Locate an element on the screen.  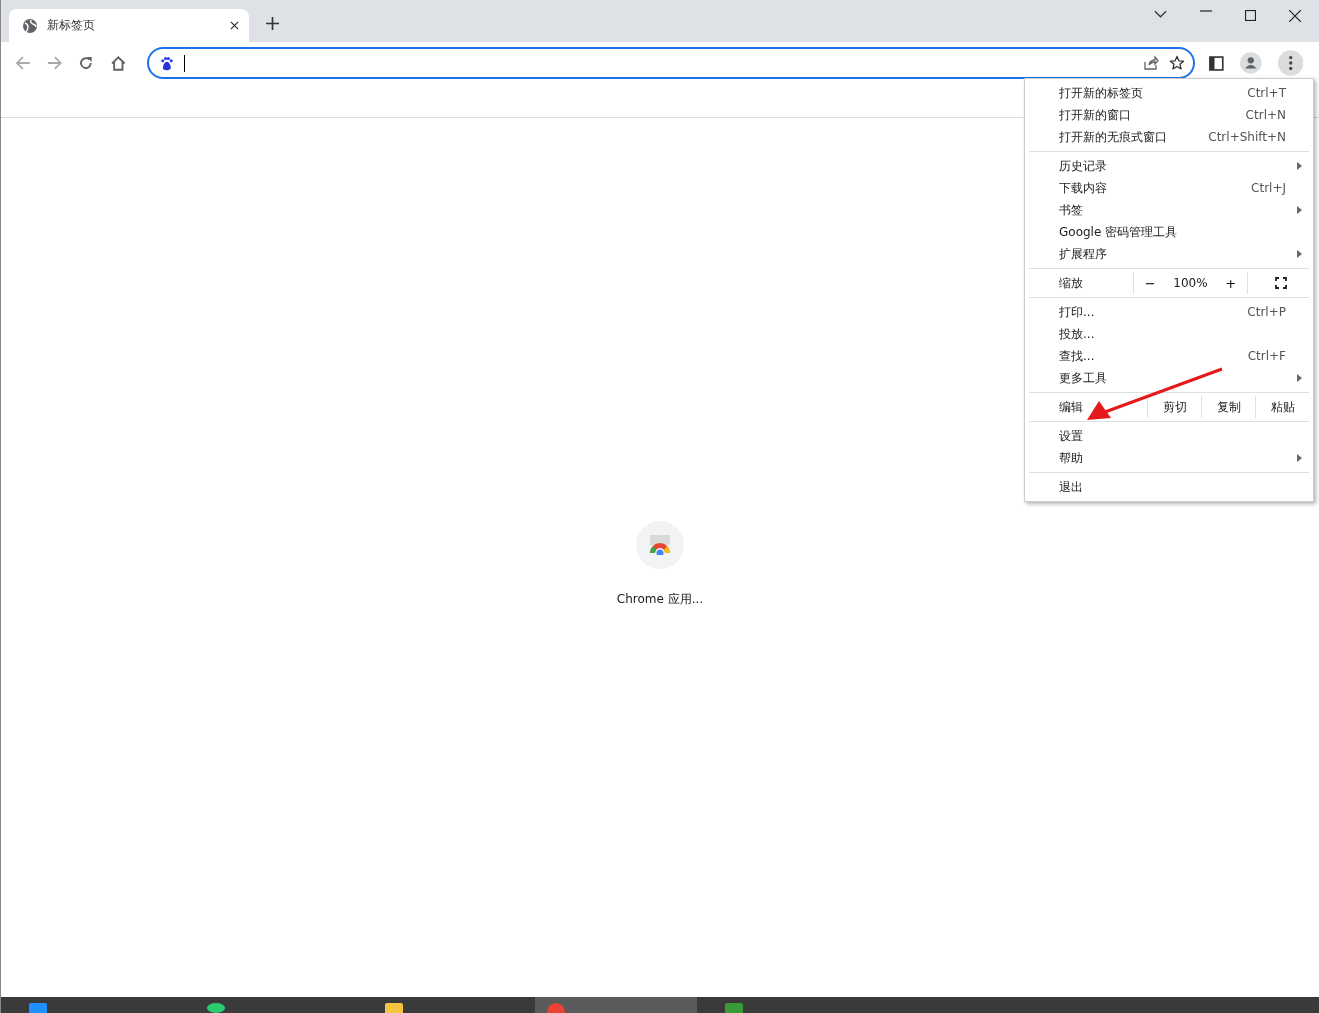
menu-item: 历史记录 is located at coordinates (1169, 166).